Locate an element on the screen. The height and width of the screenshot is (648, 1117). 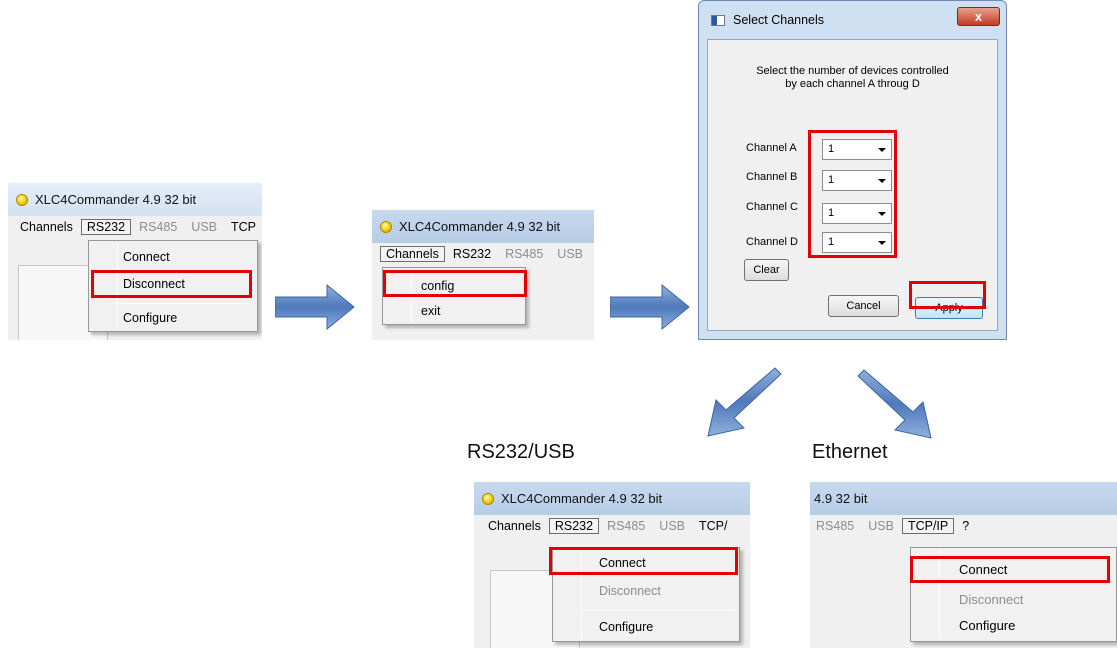
dialog-title: Select Channels is located at coordinates (779, 20).